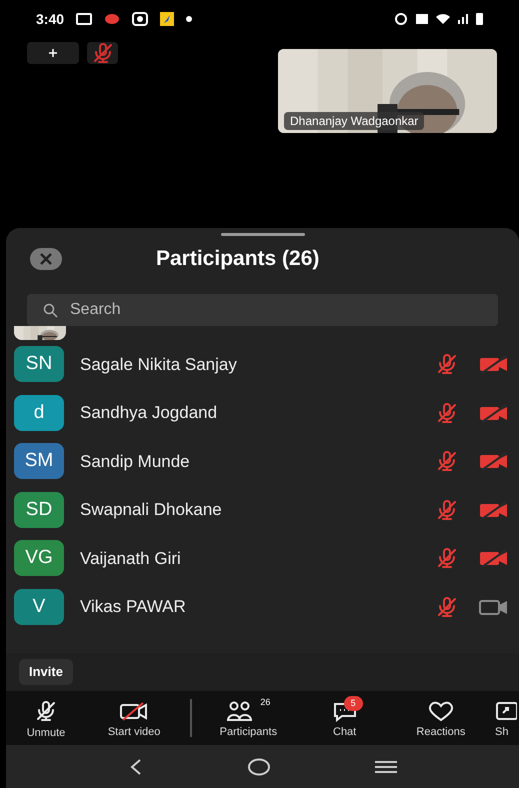 The width and height of the screenshot is (519, 788). I want to click on toolbar-button: Start video, so click(134, 718).